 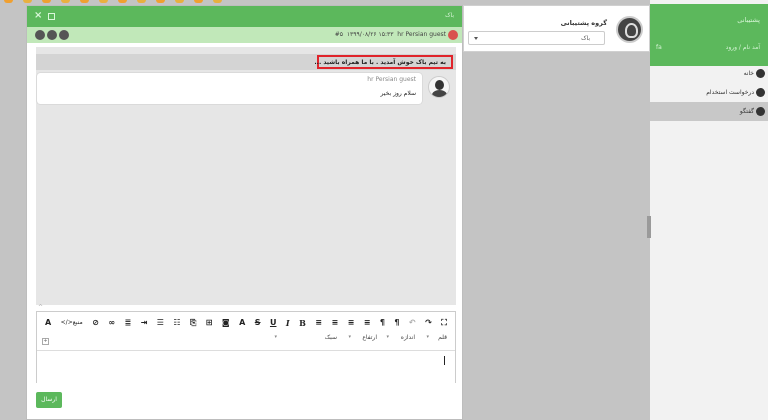 I want to click on support-group-select: باک, so click(x=536, y=38).